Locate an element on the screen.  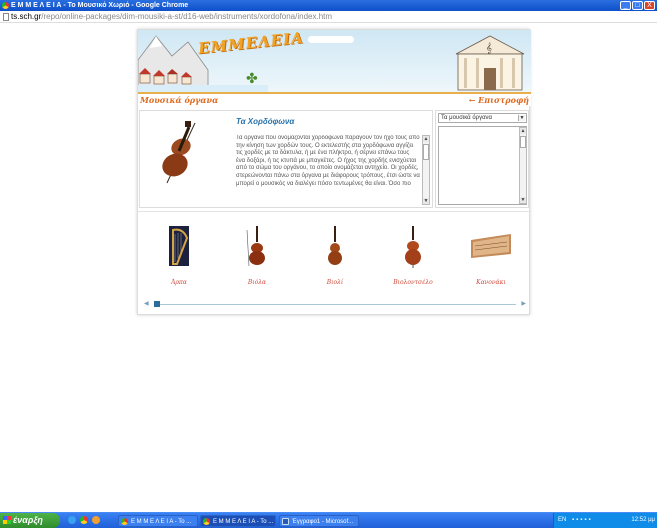
scroll-track is located at coordinates (335, 304).